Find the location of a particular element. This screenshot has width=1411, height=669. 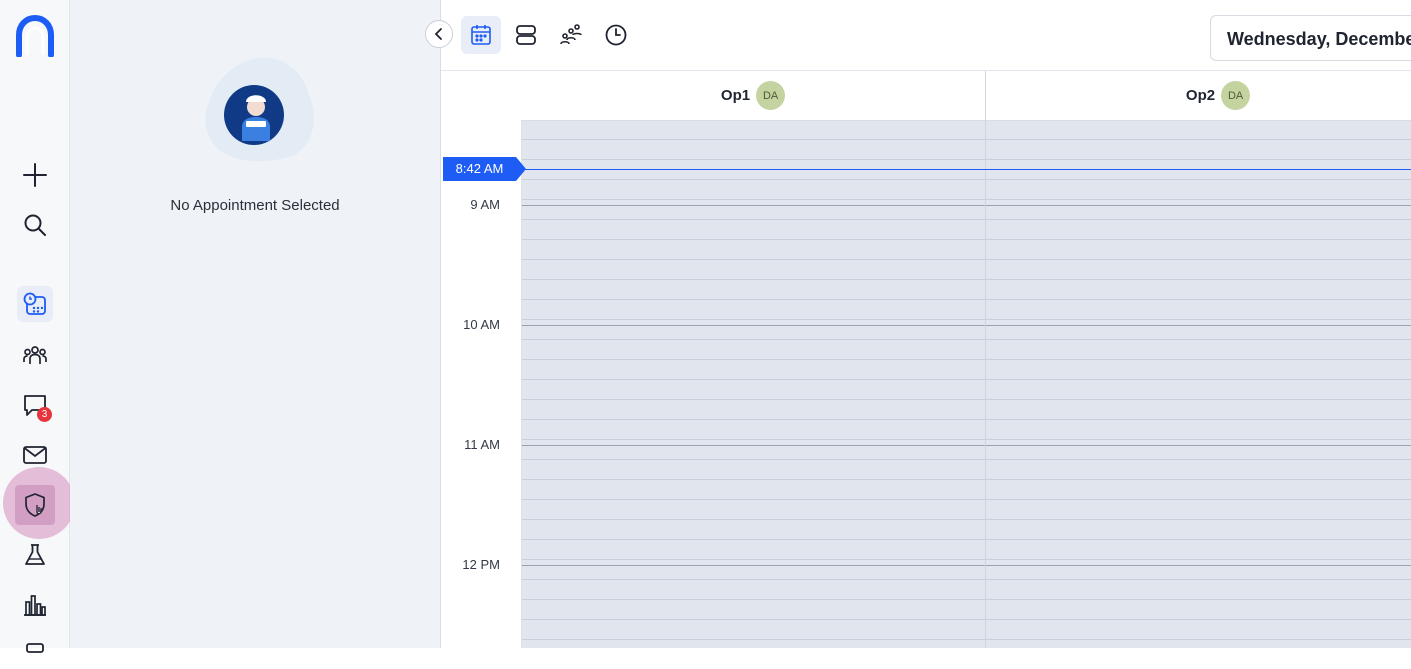

bar-chart-icon is located at coordinates (35, 605).